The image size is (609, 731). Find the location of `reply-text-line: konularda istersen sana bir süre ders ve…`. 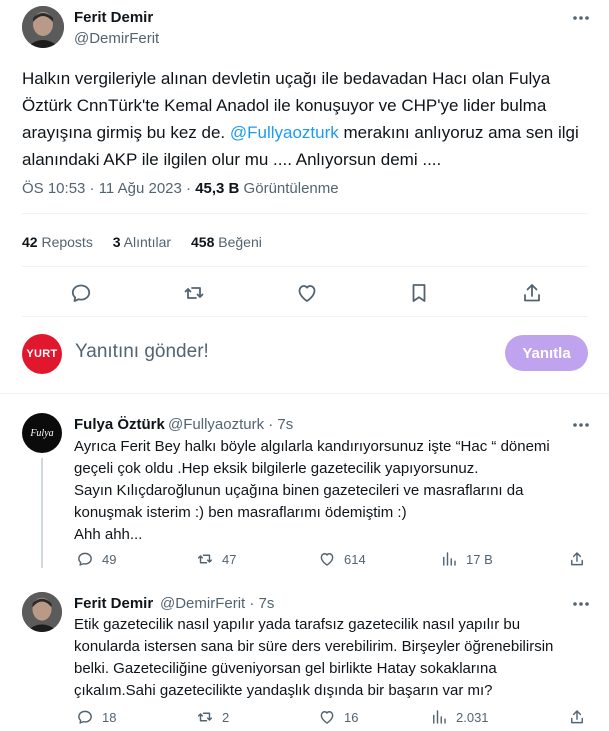

reply-text-line: konularda istersen sana bir süre ders ve… is located at coordinates (314, 646).